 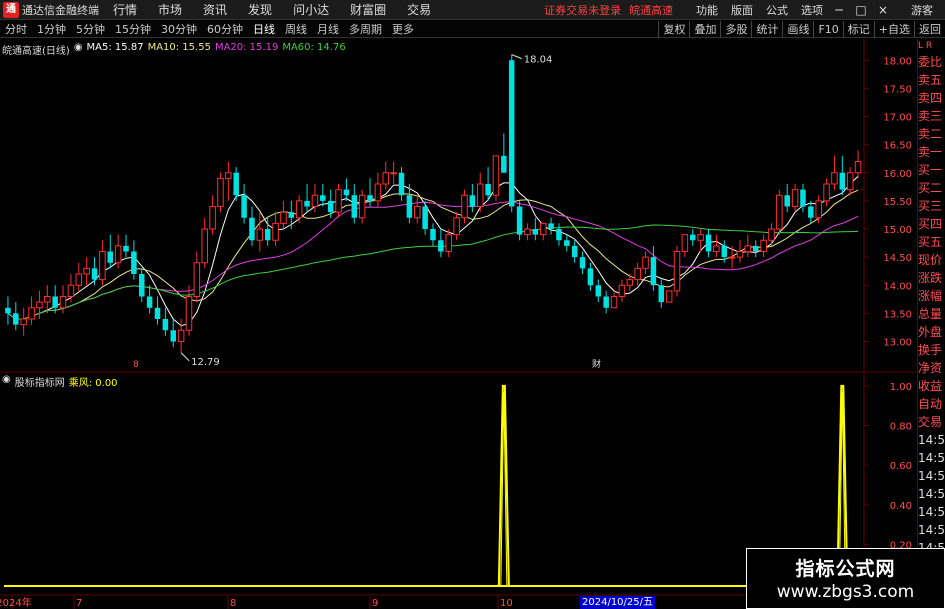 What do you see at coordinates (90, 29) in the screenshot?
I see `period-5min: 5分钟` at bounding box center [90, 29].